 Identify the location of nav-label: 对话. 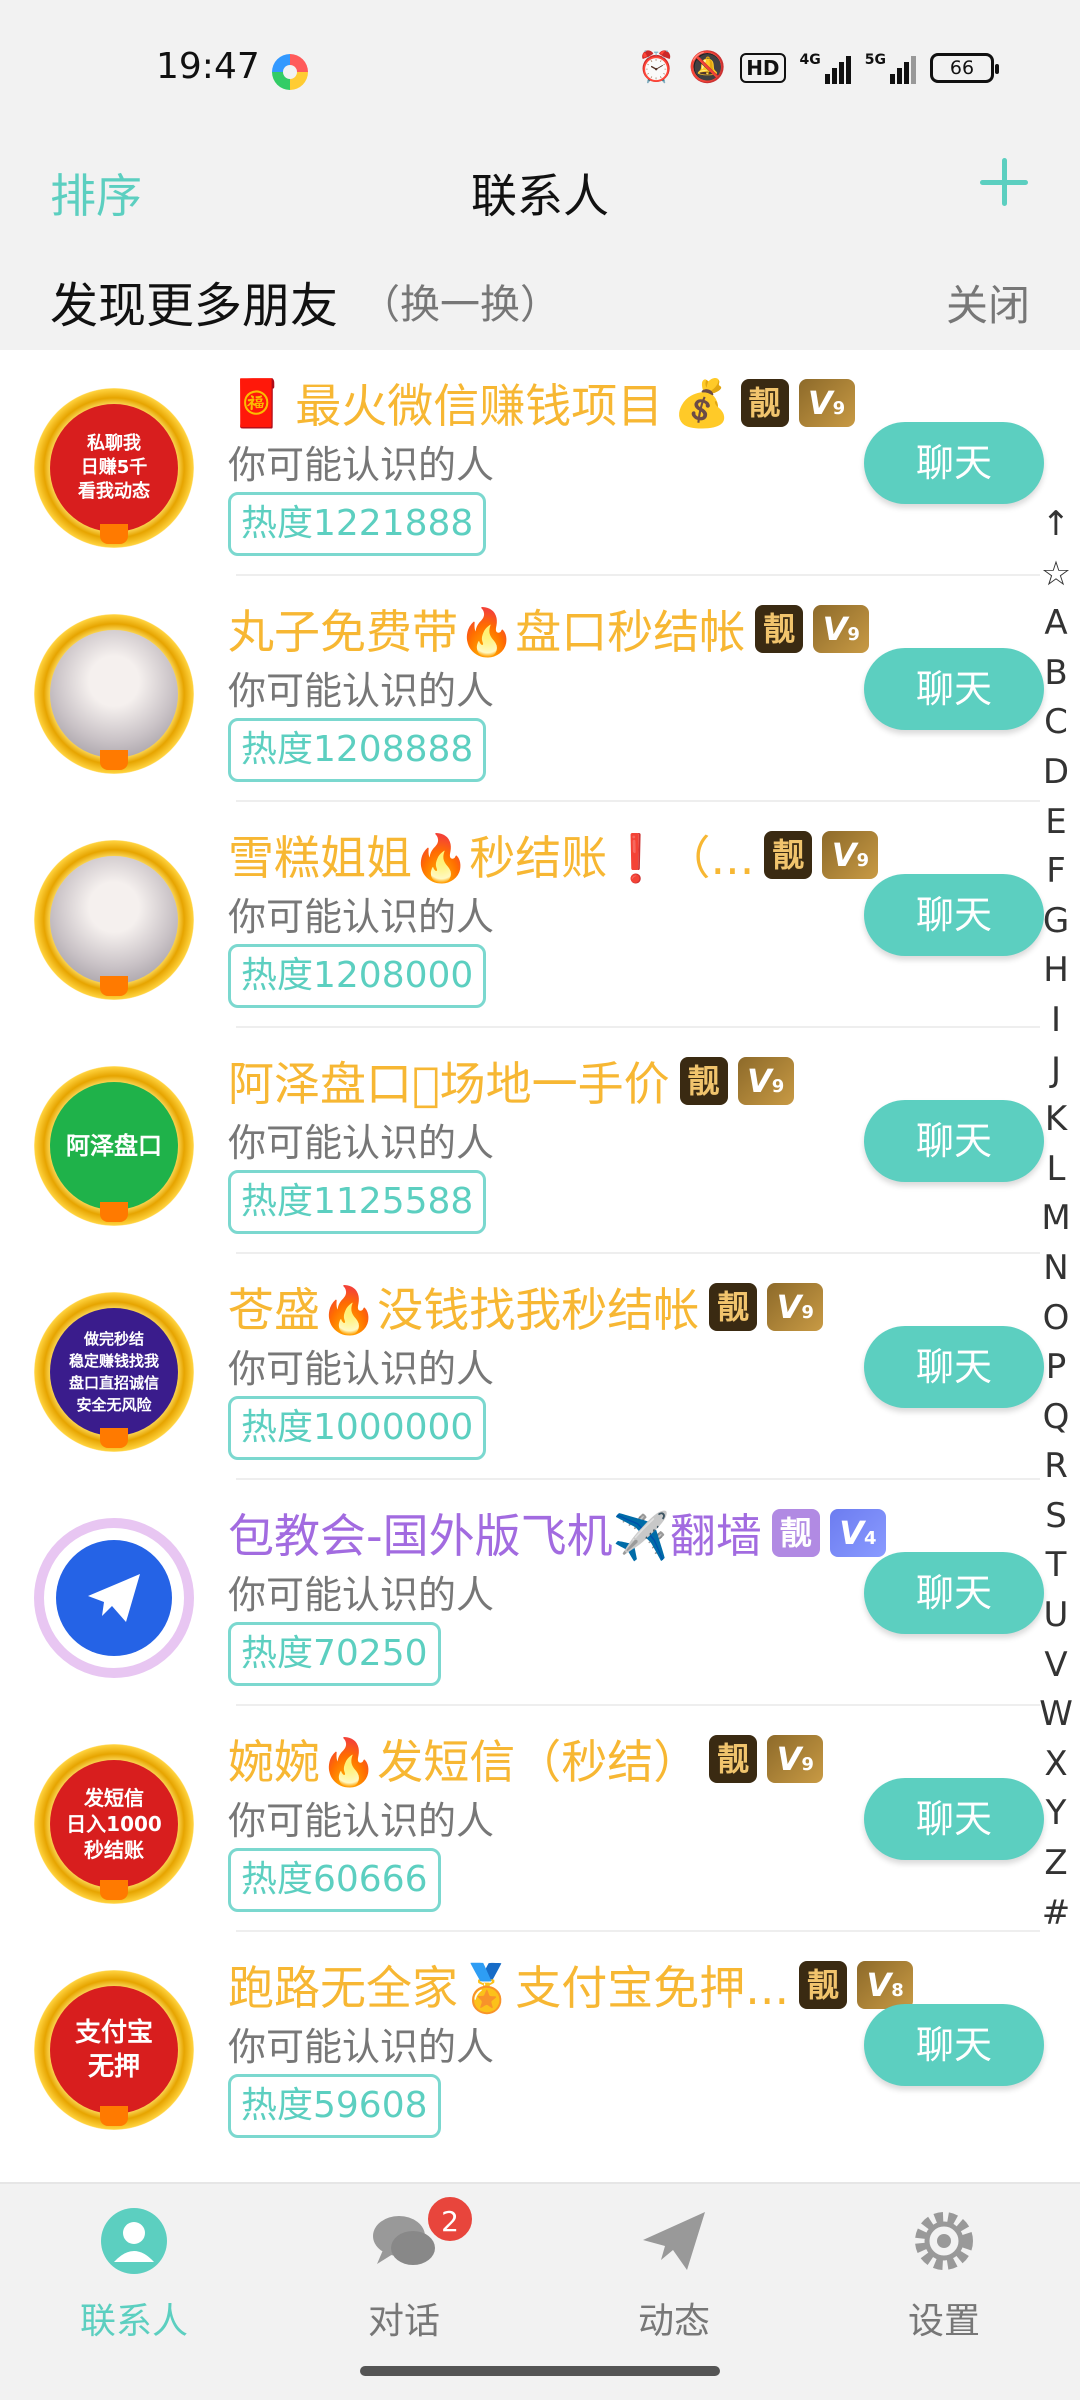
(403, 2321).